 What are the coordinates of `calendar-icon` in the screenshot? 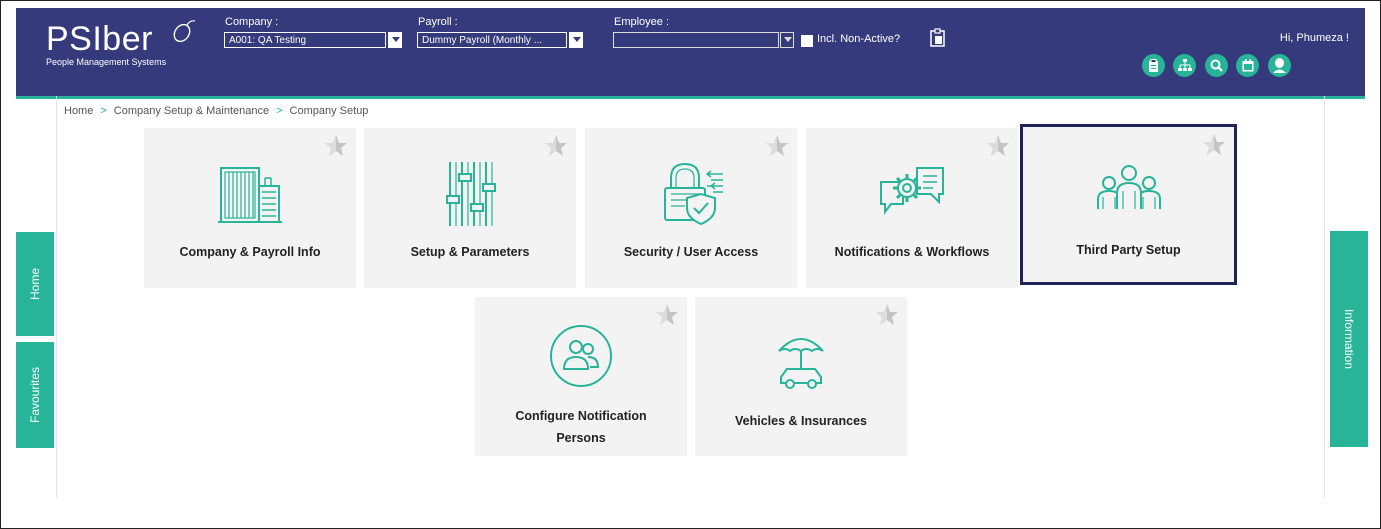 It's located at (1247, 65).